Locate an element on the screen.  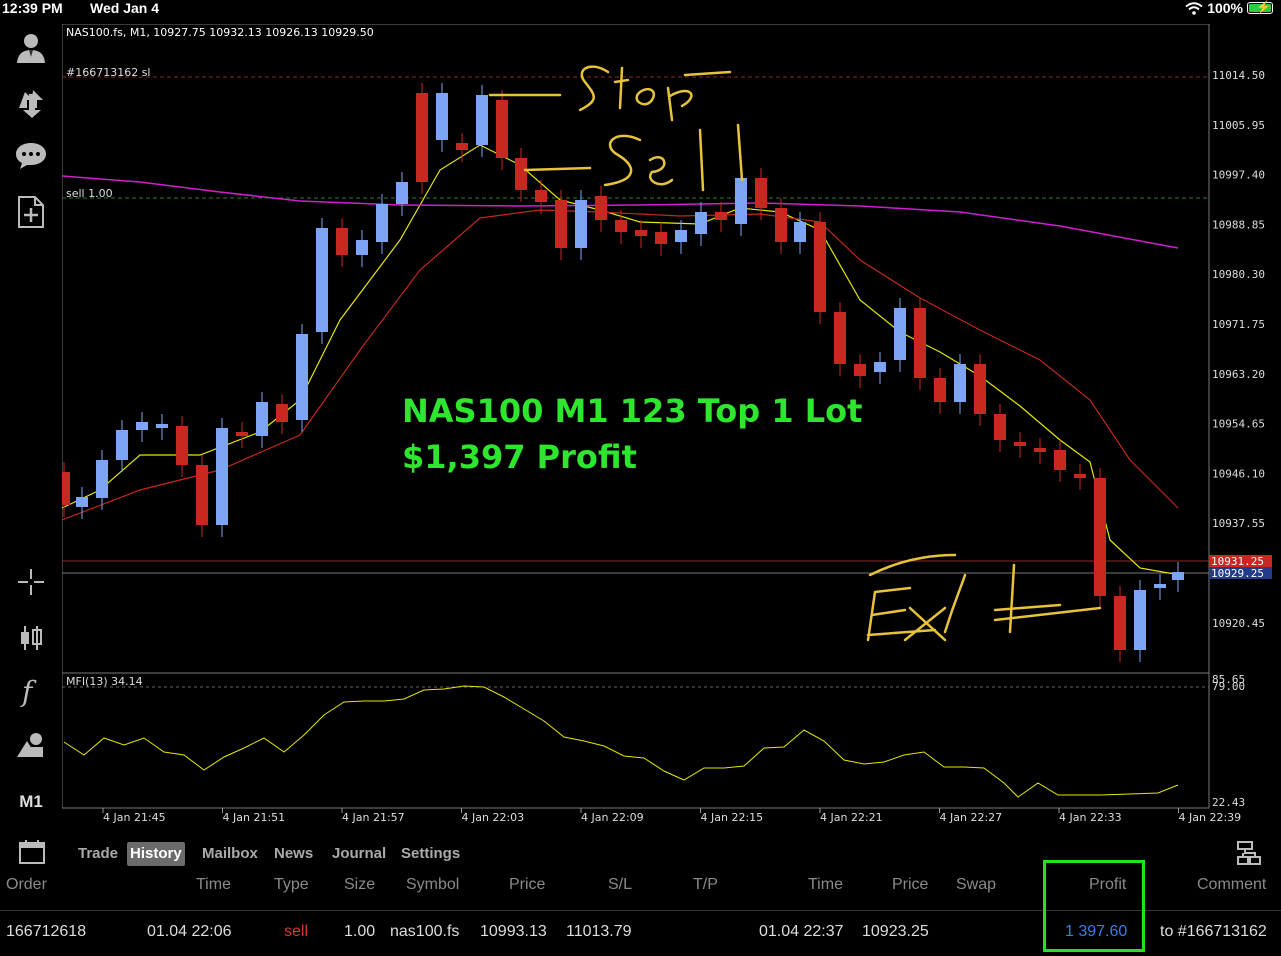
cell-close-time: 01.04 22:37 is located at coordinates (801, 931).